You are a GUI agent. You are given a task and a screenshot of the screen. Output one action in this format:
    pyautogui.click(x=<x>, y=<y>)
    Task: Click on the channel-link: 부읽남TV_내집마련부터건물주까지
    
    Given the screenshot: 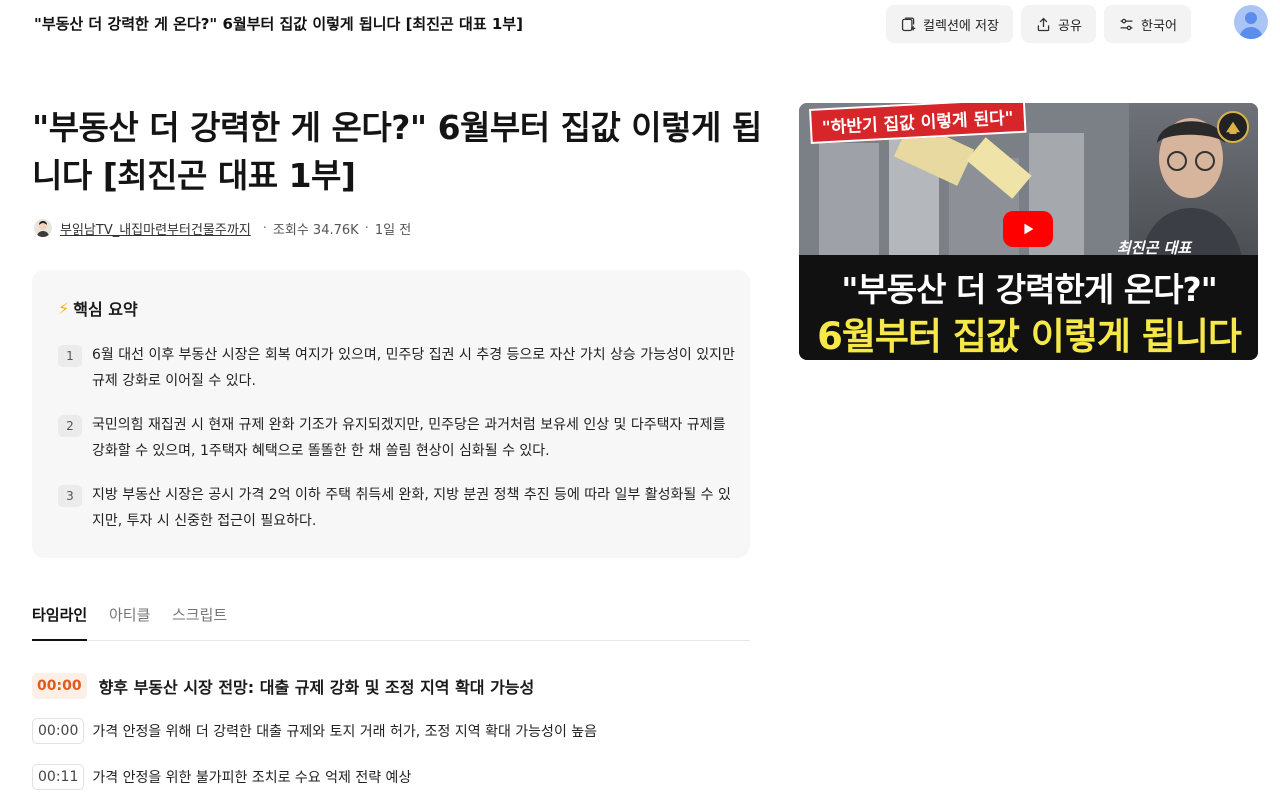 What is the action you would take?
    pyautogui.click(x=155, y=228)
    